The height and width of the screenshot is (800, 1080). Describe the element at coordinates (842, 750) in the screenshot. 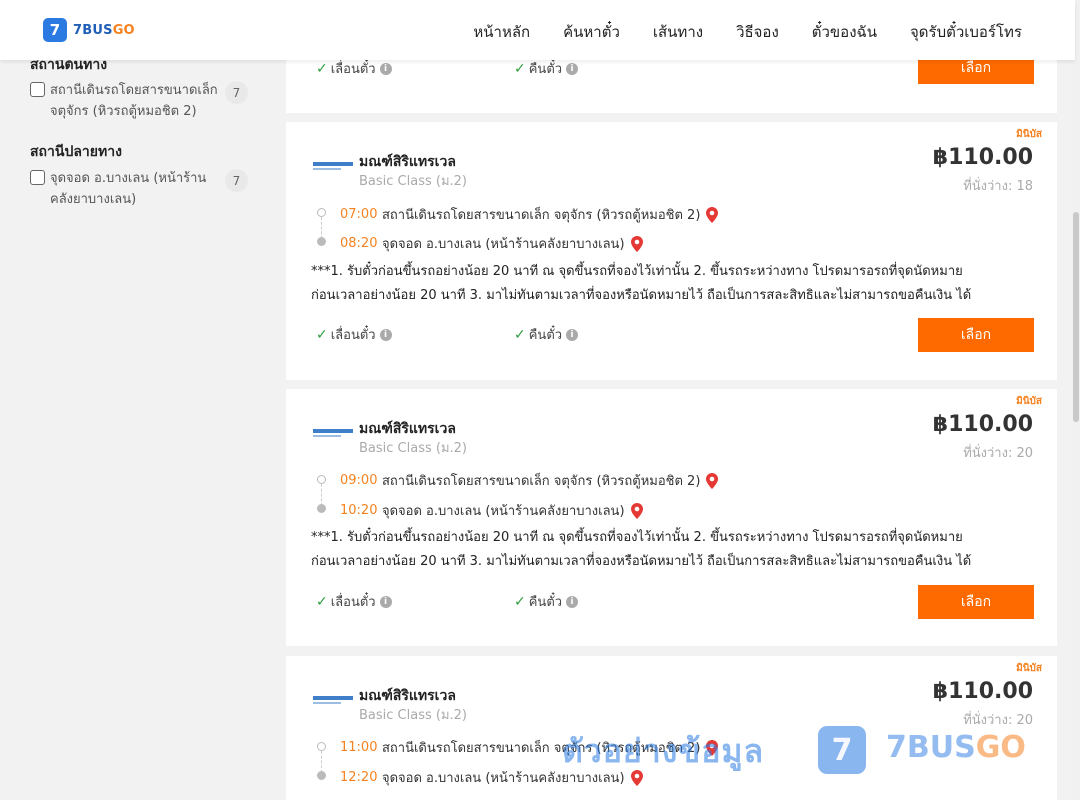

I see `watermark-logo-icon: 7` at that location.